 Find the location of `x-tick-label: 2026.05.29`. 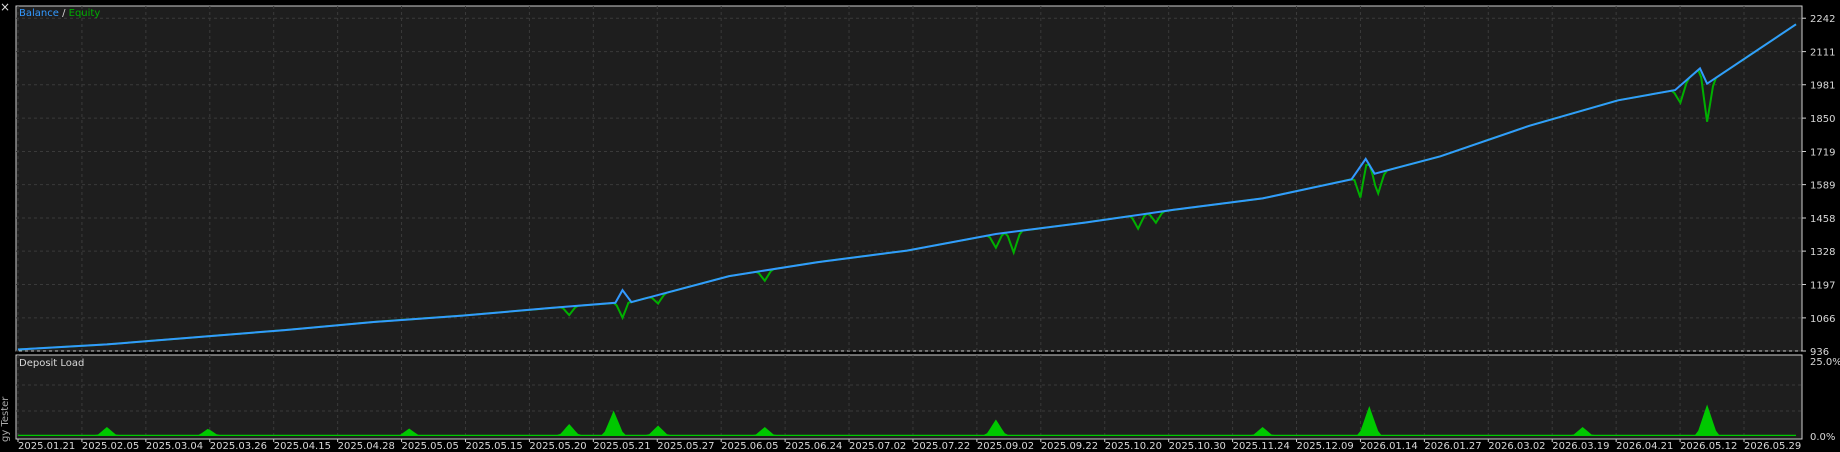

x-tick-label: 2026.05.29 is located at coordinates (1772, 446).